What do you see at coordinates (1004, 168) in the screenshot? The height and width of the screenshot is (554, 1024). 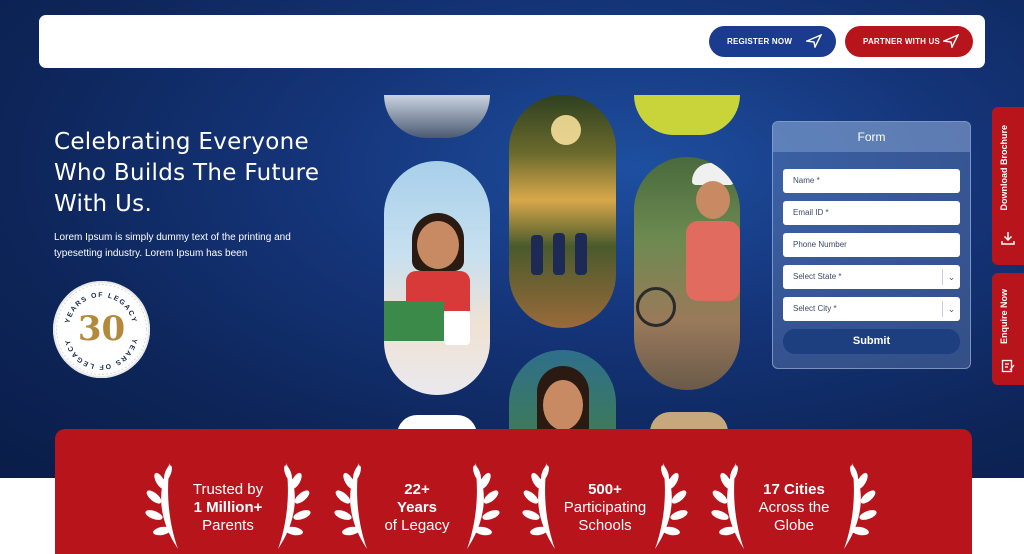 I see `download-brochure-label: Download Brochure` at bounding box center [1004, 168].